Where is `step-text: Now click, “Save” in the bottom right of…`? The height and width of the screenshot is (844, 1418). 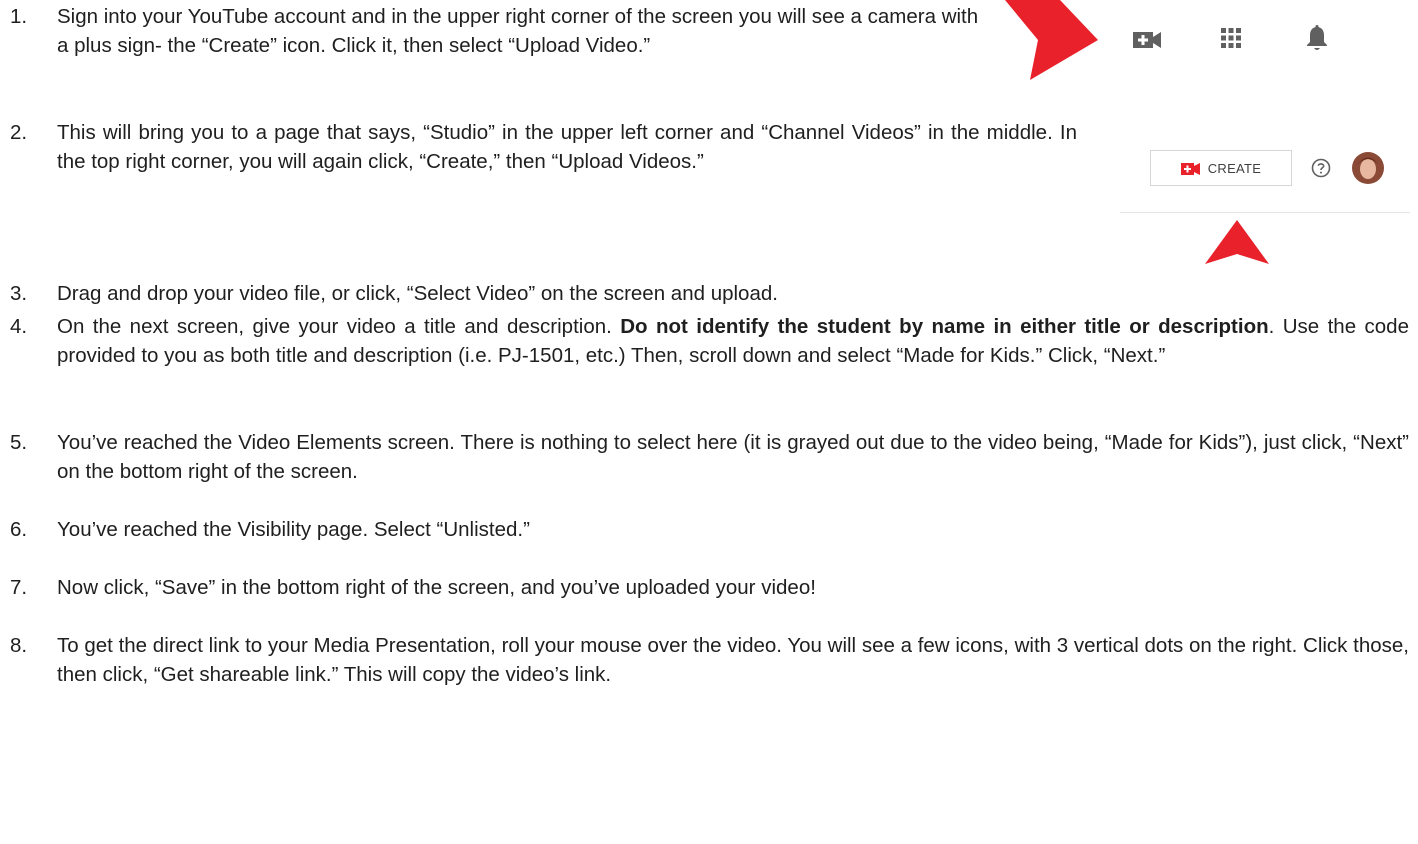
step-text: Now click, “Save” in the bottom right of… is located at coordinates (436, 587).